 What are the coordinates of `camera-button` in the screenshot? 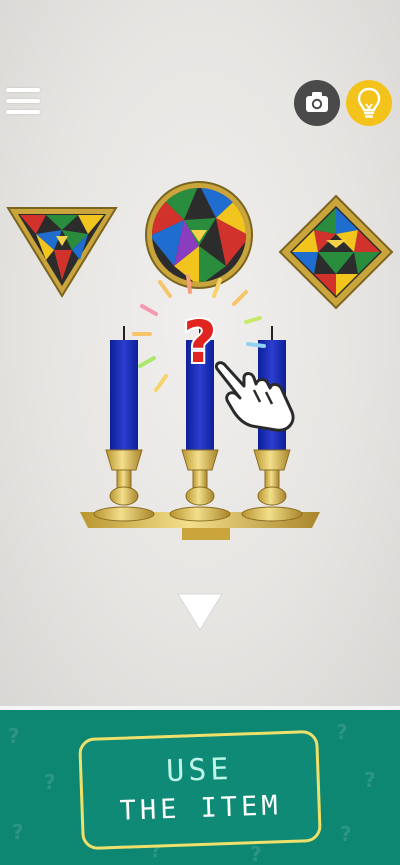 It's located at (317, 103).